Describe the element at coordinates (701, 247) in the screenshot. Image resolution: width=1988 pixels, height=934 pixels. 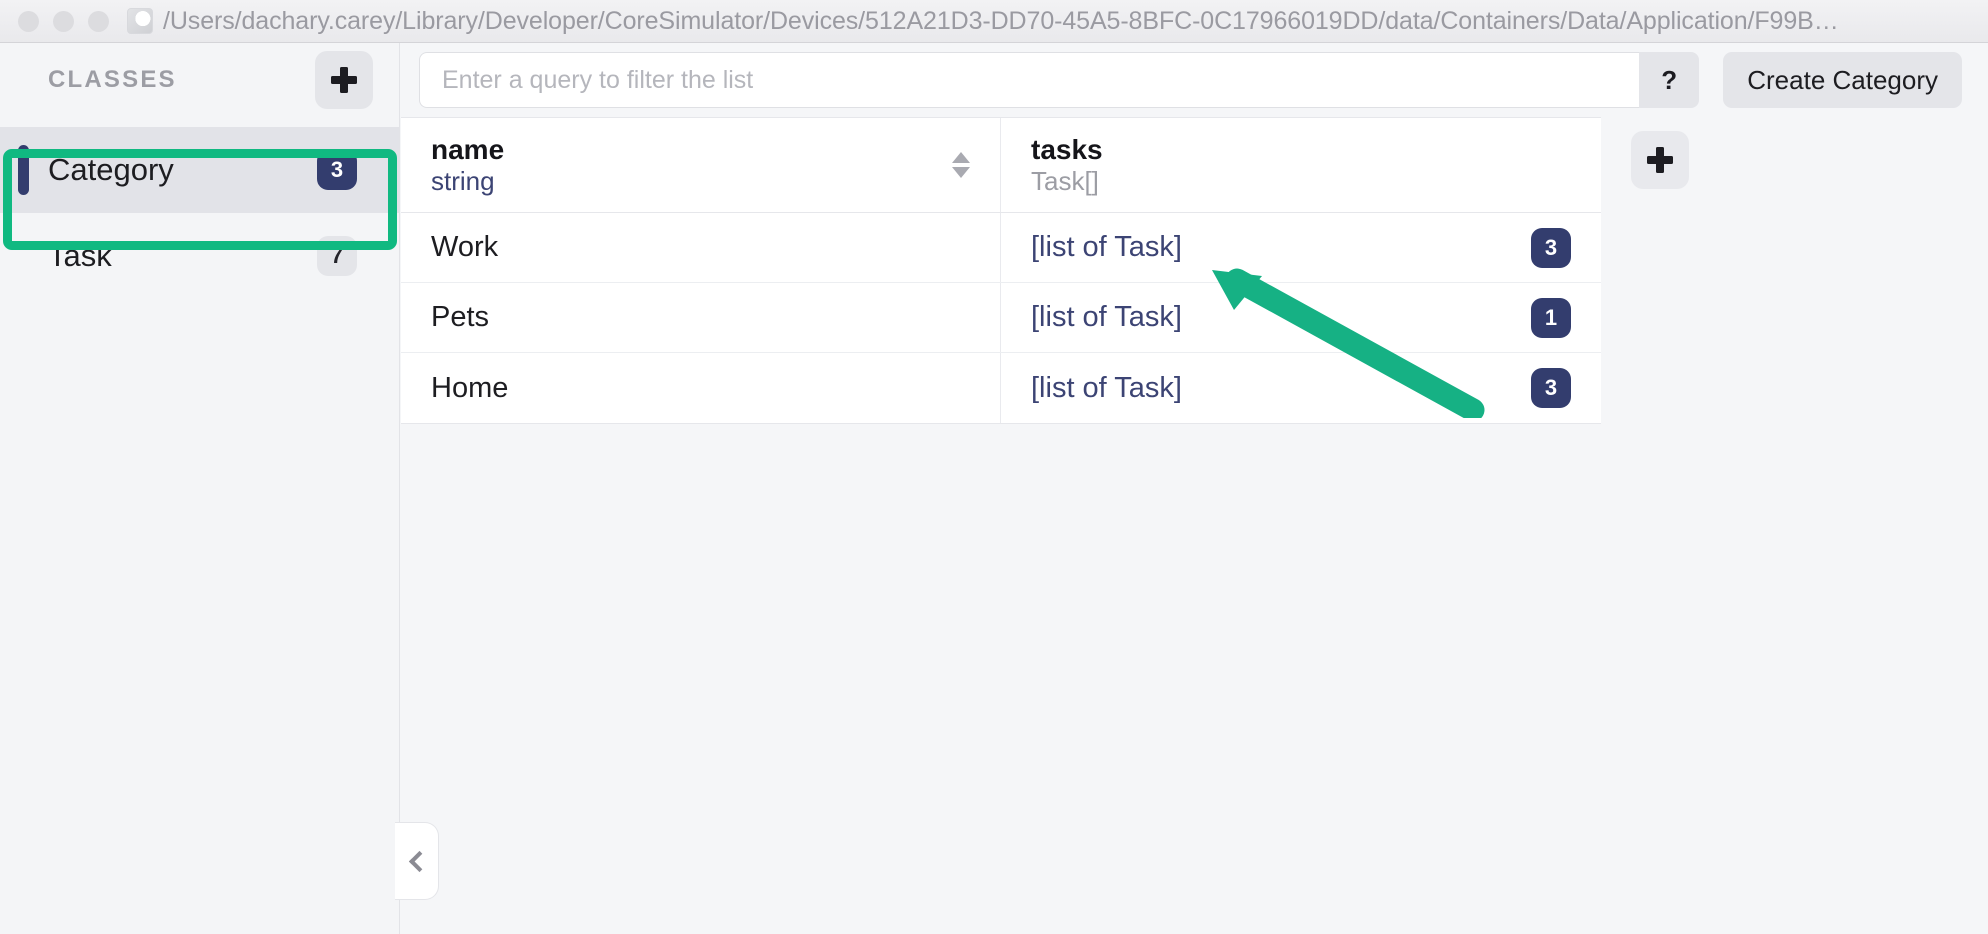
I see `cell-name: Work` at that location.